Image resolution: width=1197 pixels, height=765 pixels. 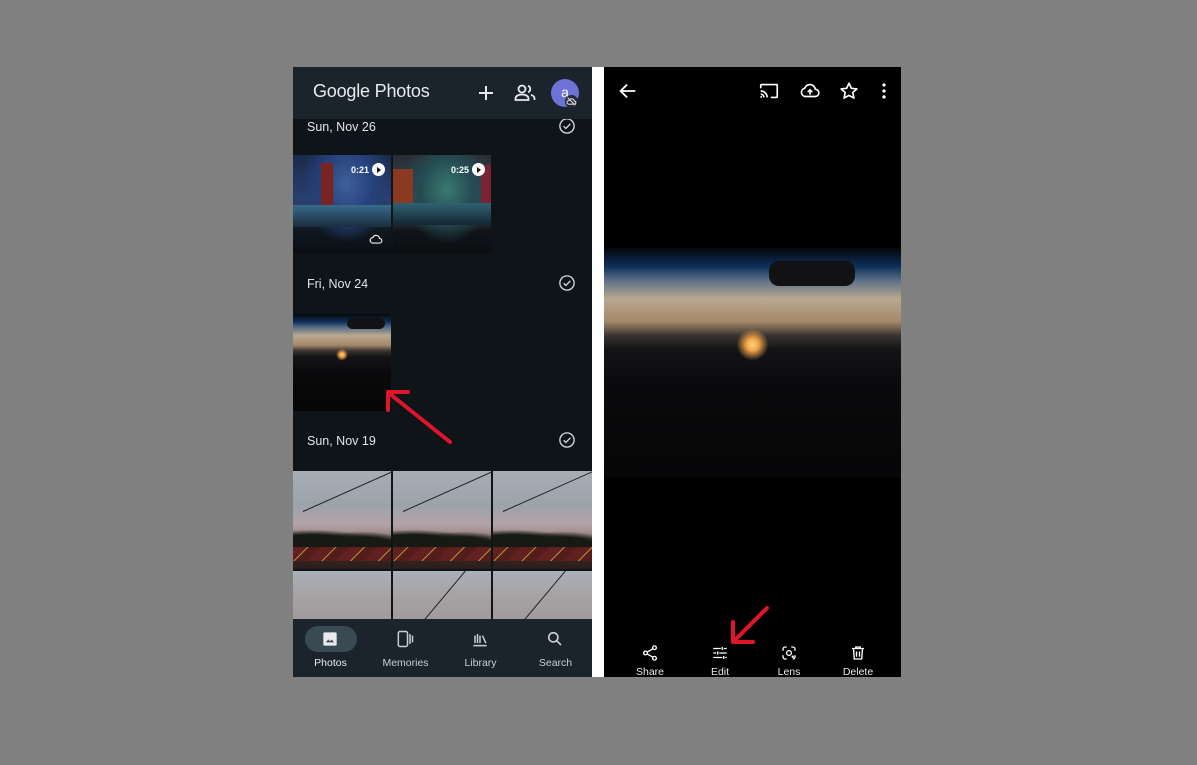 What do you see at coordinates (359, 170) in the screenshot?
I see `video-duration: 0:21` at bounding box center [359, 170].